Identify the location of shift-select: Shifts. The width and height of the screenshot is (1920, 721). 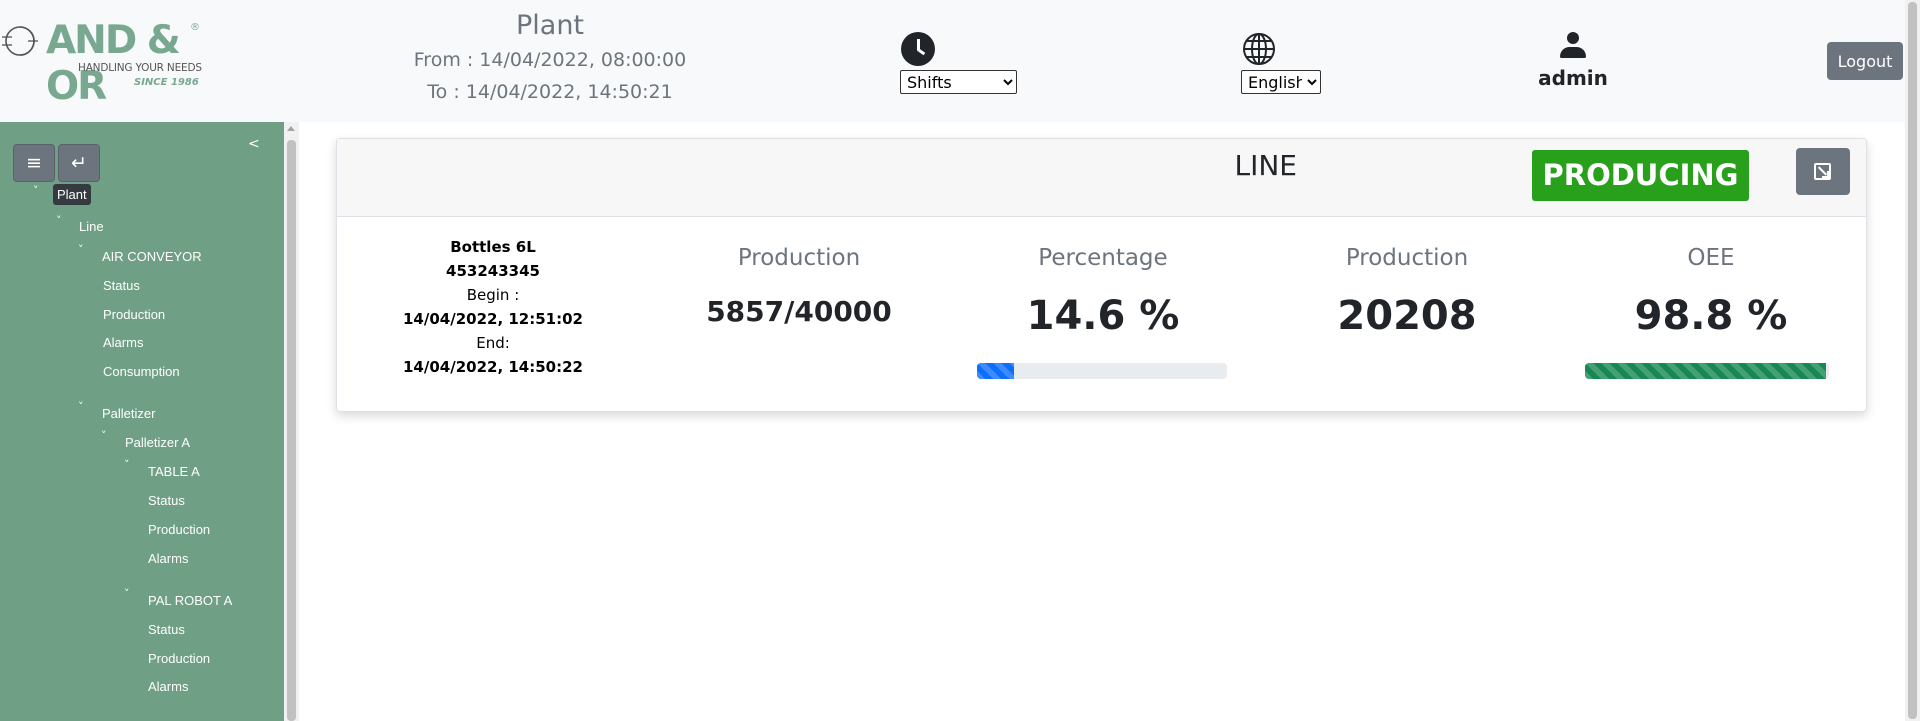
(958, 82).